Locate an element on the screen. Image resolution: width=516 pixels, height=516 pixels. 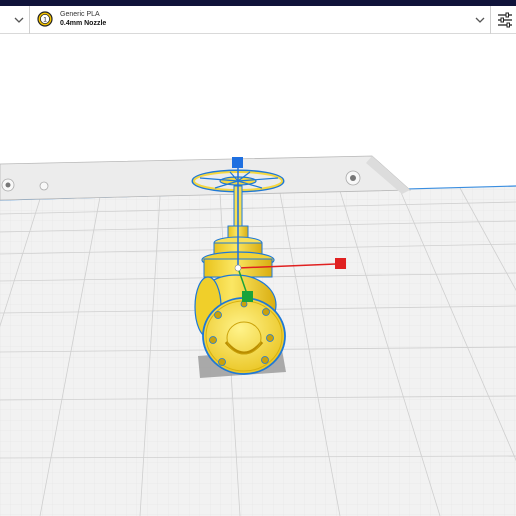
nozzle-size: 0.4mm Nozzle is located at coordinates (83, 23).